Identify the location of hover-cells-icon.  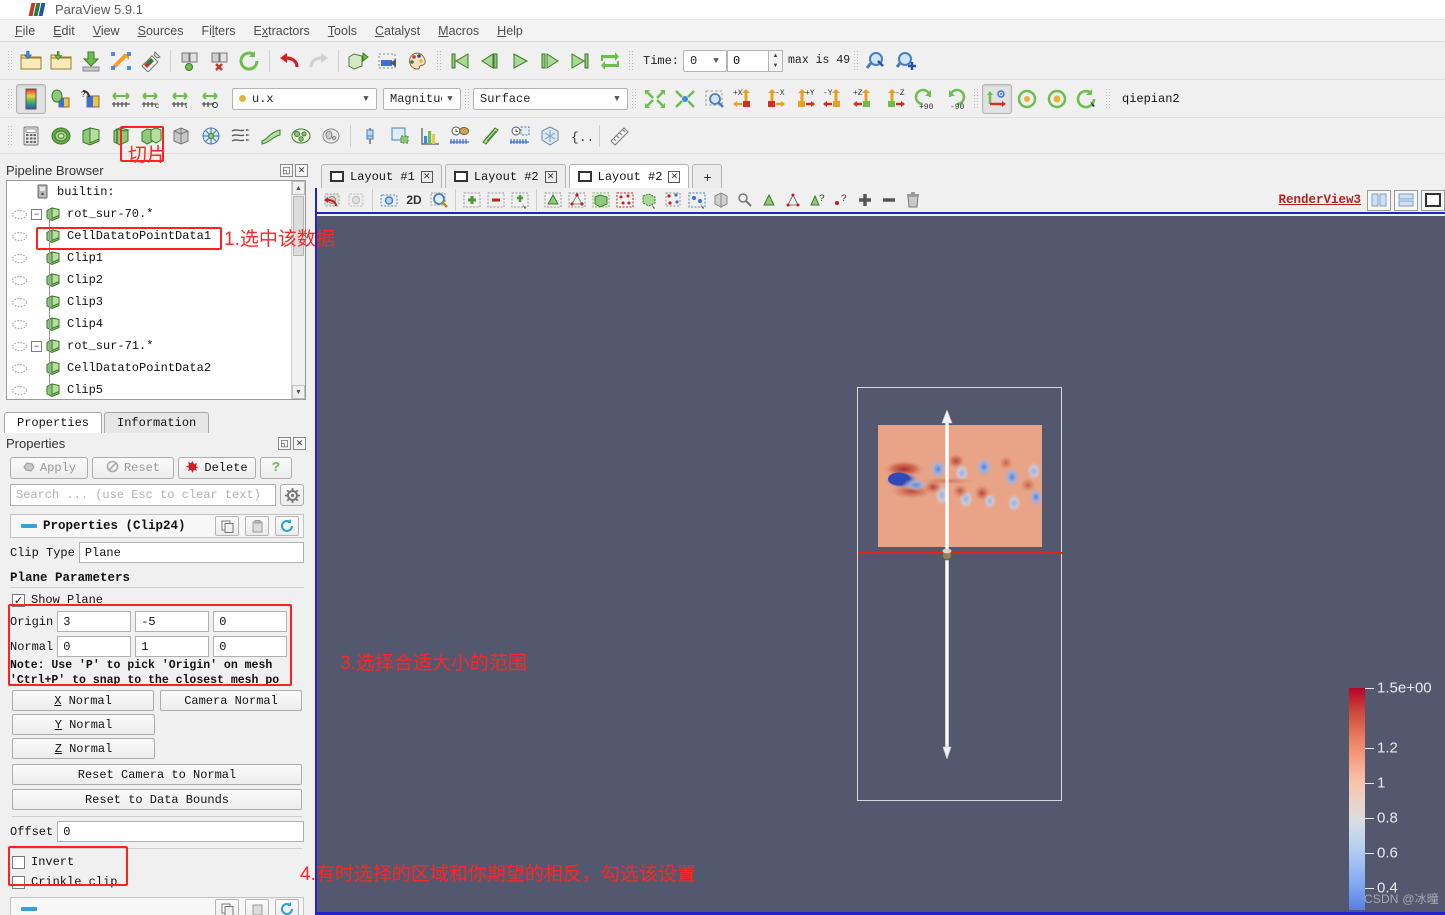
(769, 200).